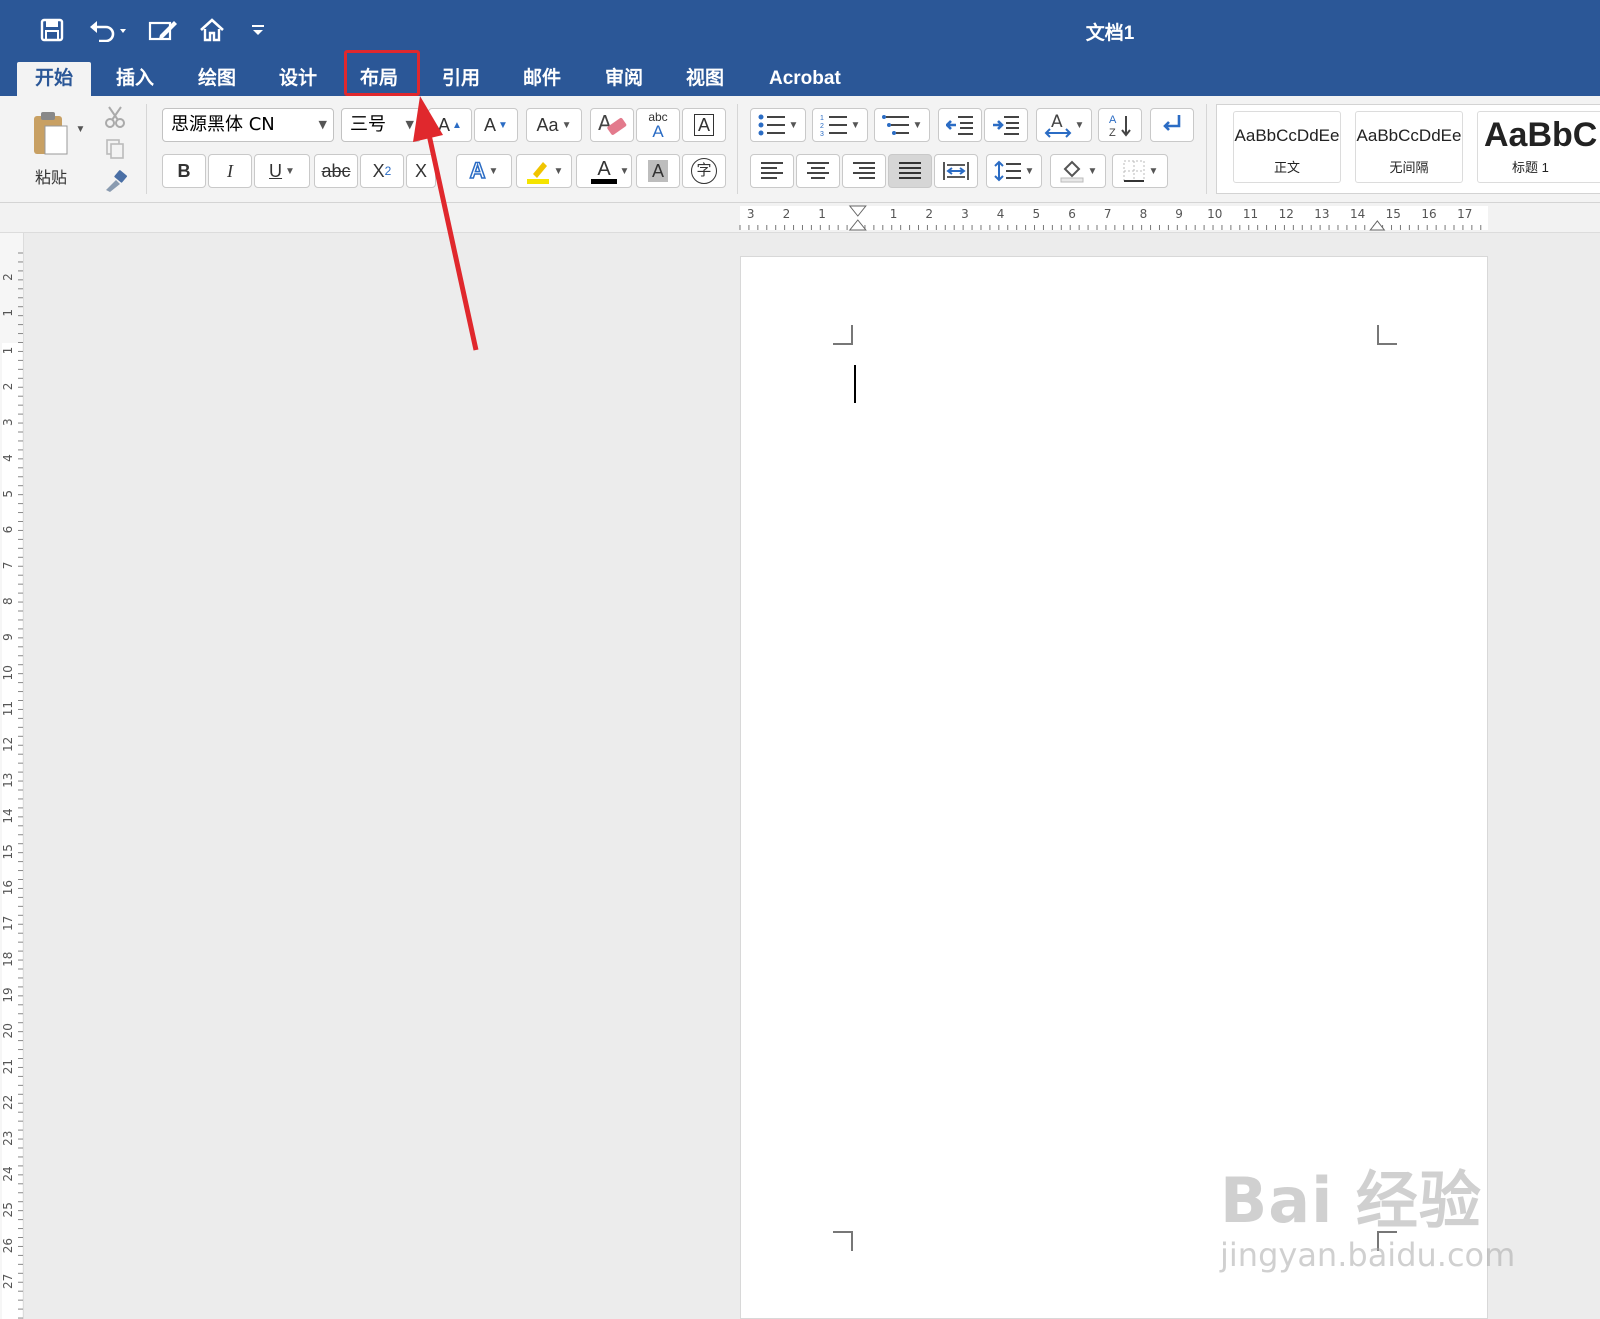  What do you see at coordinates (8, 1138) in the screenshot?
I see `vertical-ruler-label: 23` at bounding box center [8, 1138].